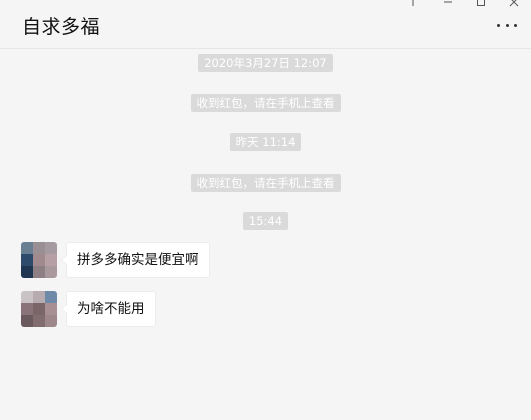  What do you see at coordinates (514, 3) in the screenshot?
I see `close-icon` at bounding box center [514, 3].